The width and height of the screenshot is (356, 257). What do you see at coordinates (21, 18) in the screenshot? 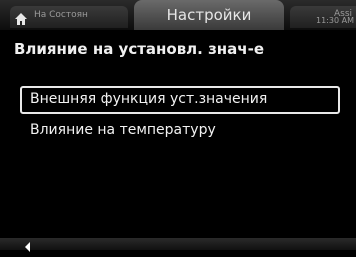
I see `home-icon` at bounding box center [21, 18].